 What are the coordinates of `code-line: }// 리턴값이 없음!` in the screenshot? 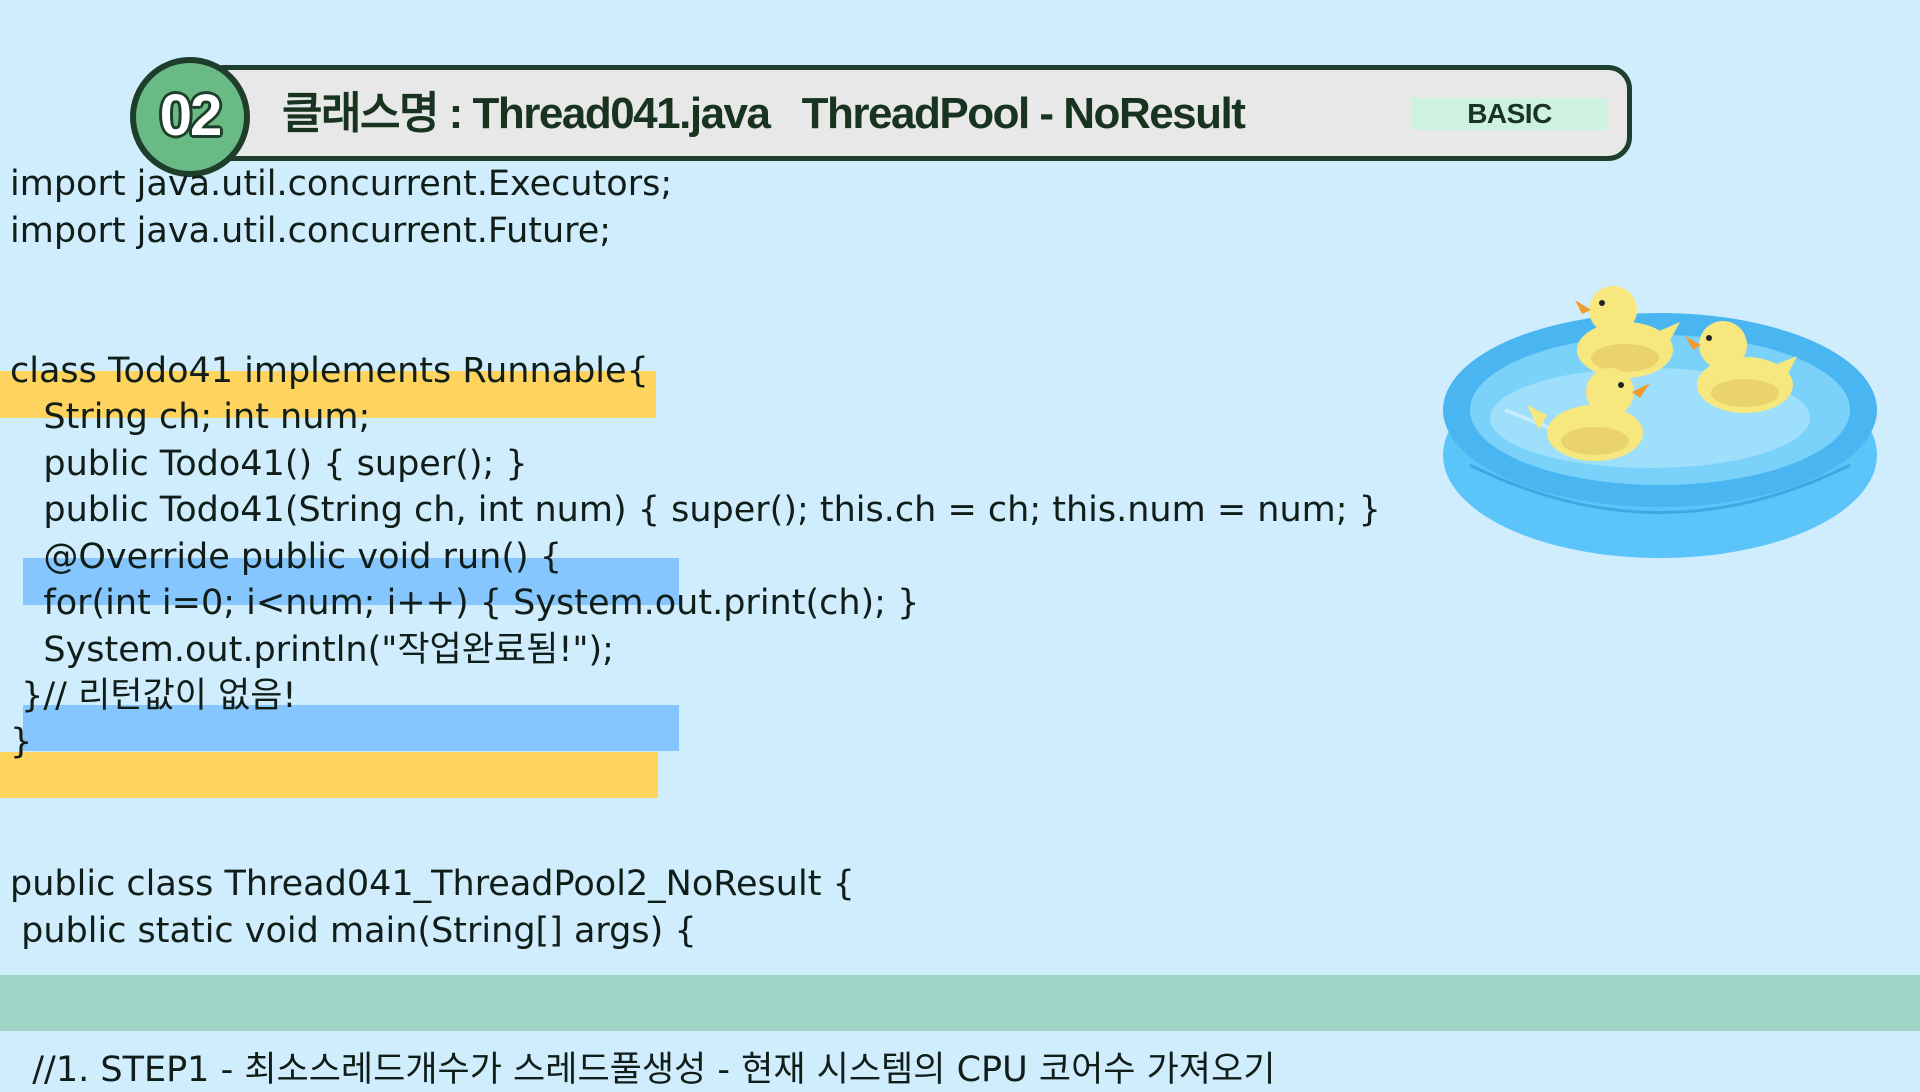 It's located at (153, 696).